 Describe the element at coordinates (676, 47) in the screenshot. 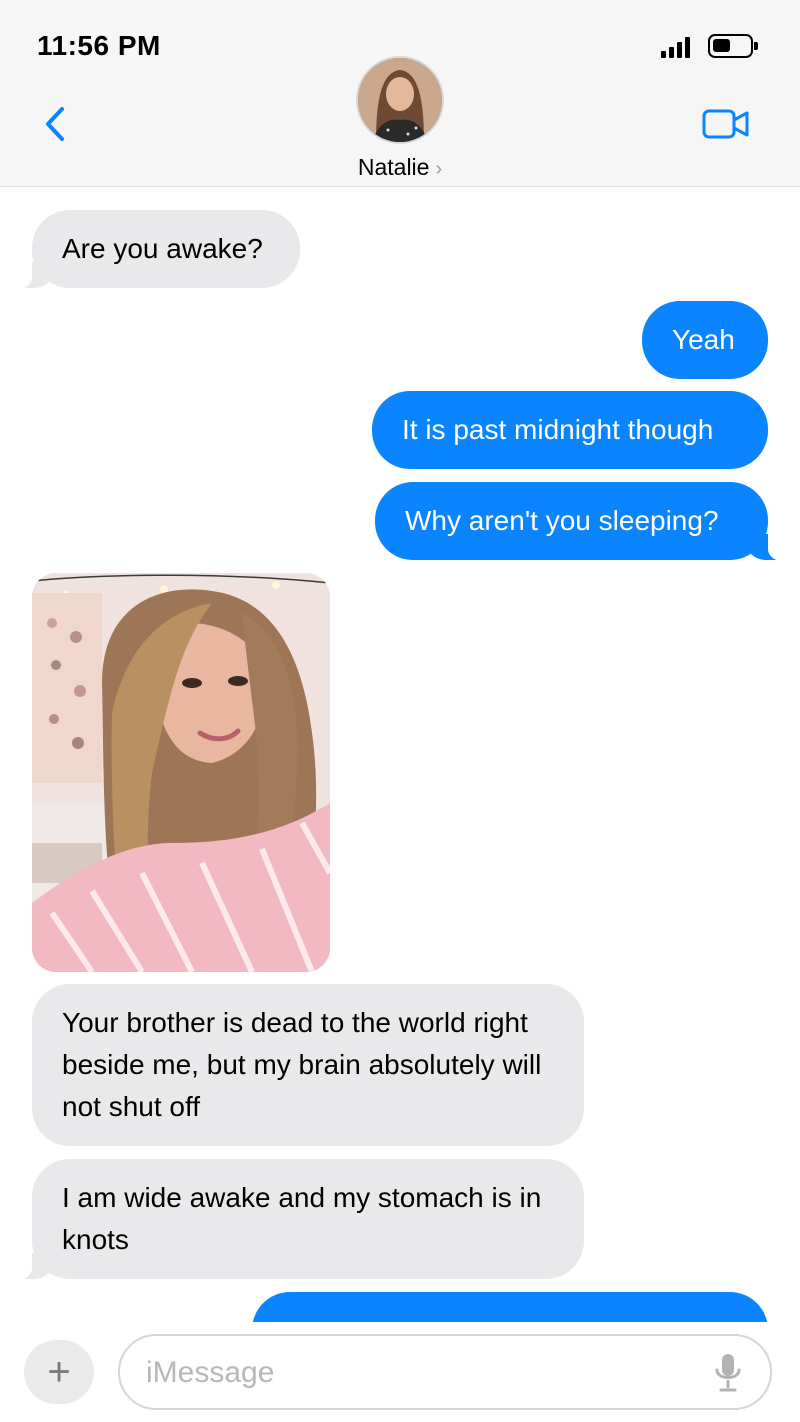

I see `signal-bars-icon` at that location.